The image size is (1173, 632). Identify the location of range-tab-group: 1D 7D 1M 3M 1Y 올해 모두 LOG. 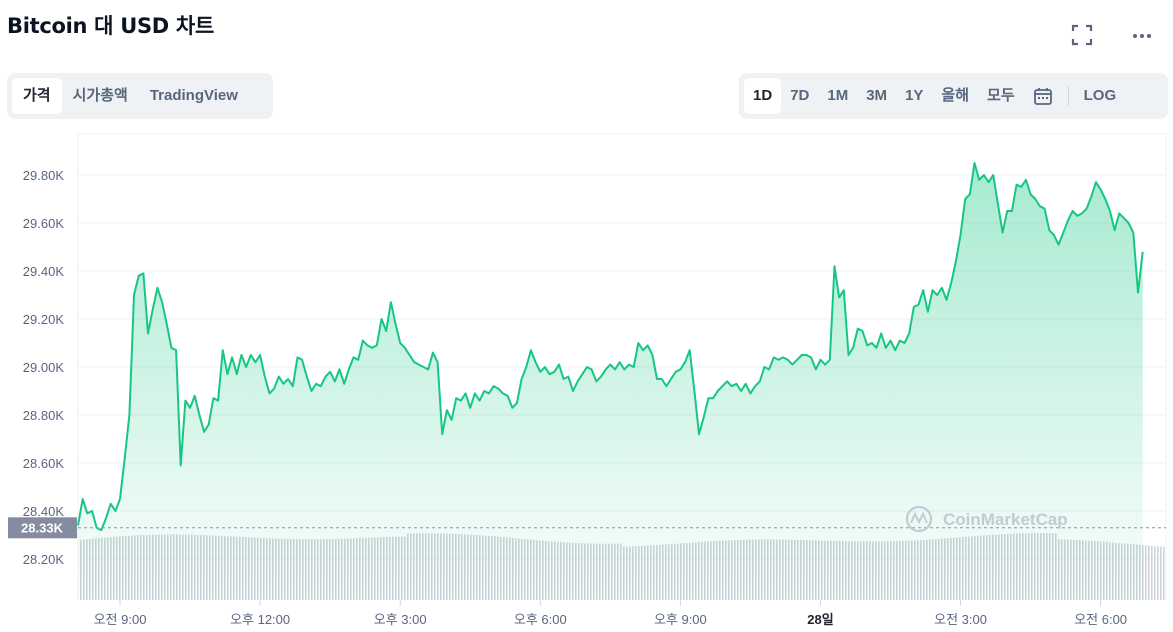
(953, 96).